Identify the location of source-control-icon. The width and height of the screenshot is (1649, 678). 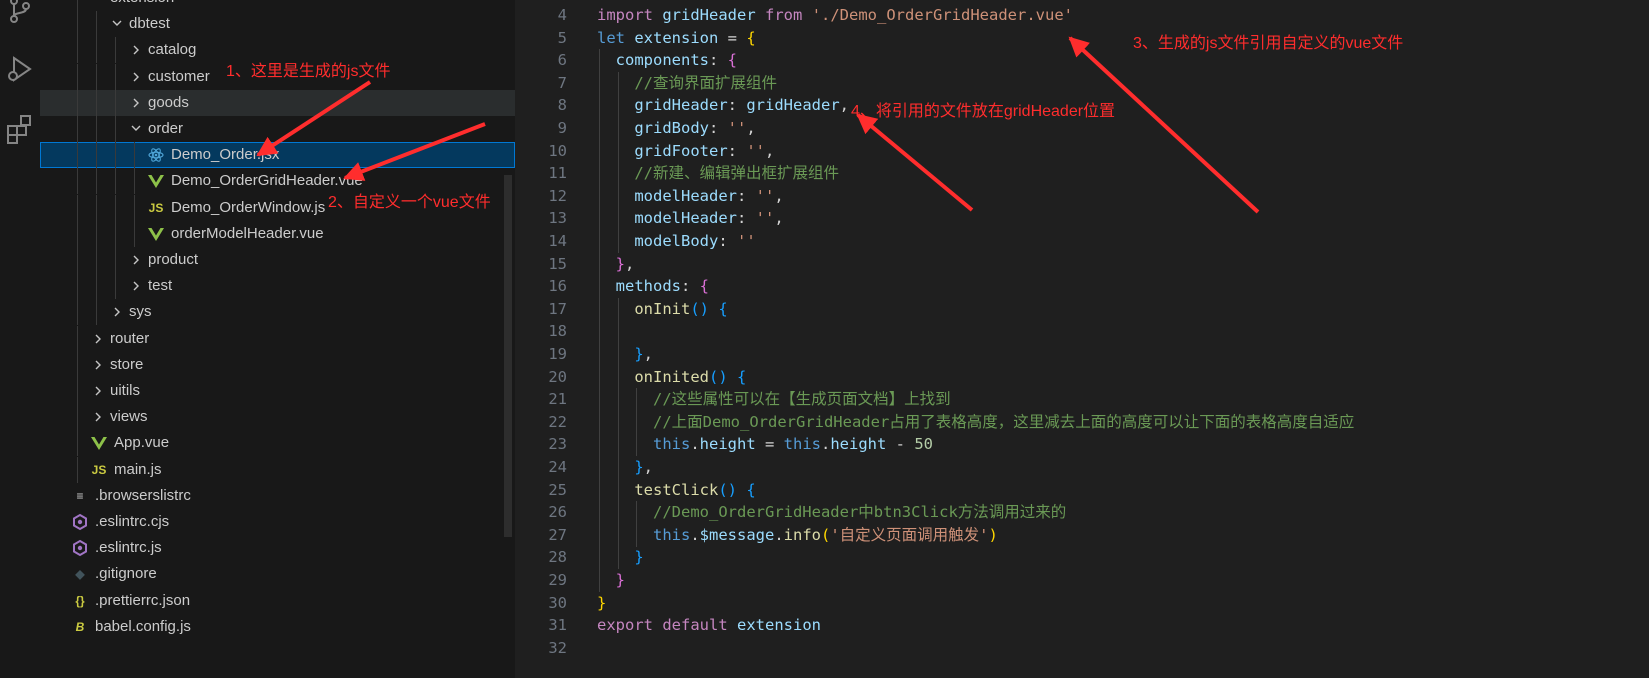
(20, 13).